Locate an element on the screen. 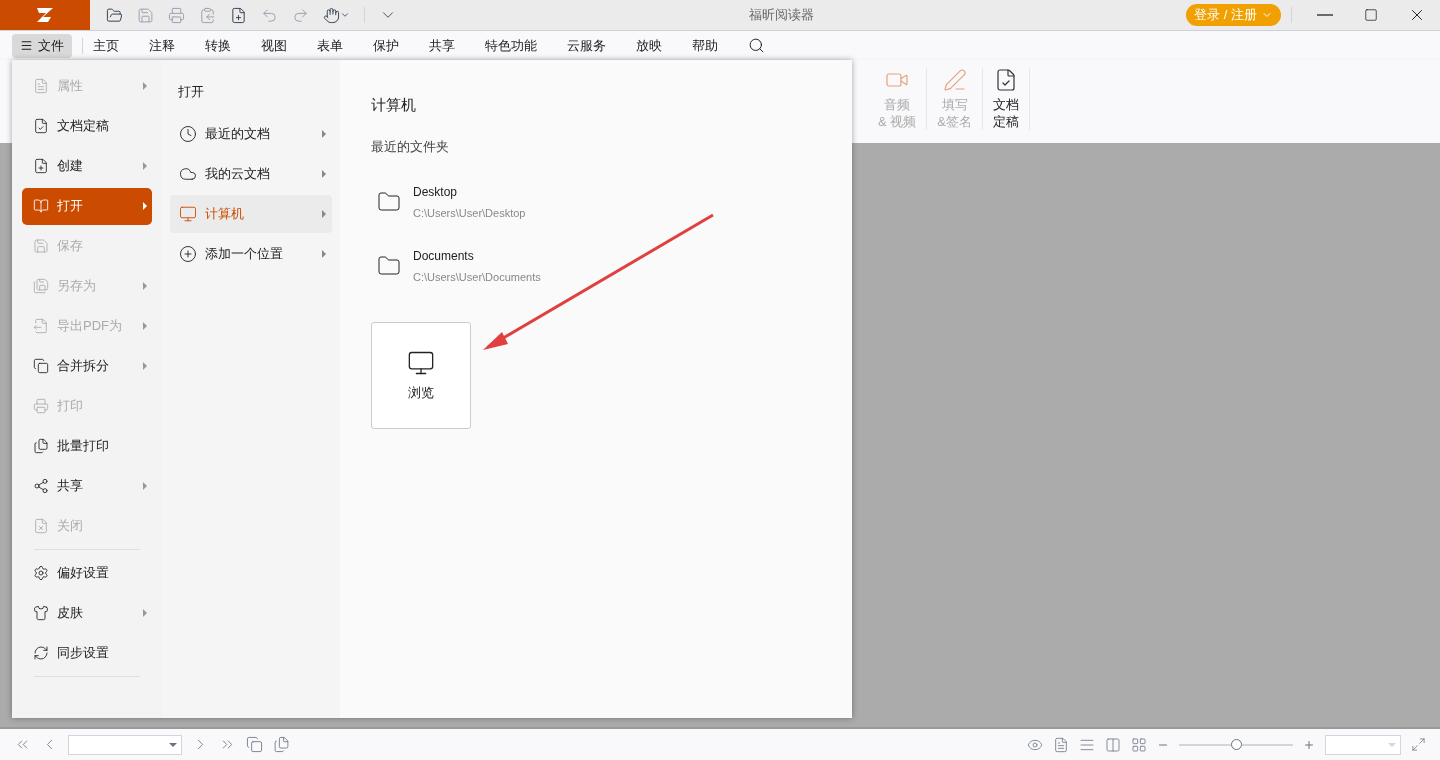  file-menu-item: 共享 is located at coordinates (87, 486).